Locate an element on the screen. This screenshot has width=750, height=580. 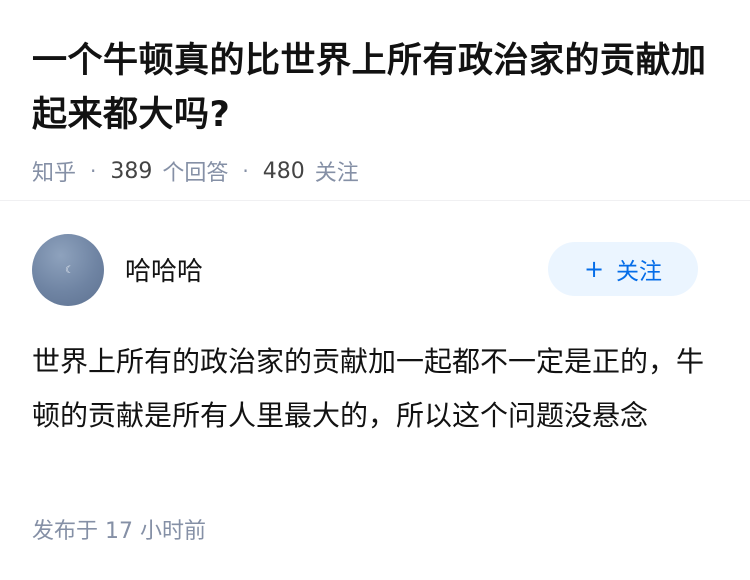
follow-button: + 关注 is located at coordinates (623, 269).